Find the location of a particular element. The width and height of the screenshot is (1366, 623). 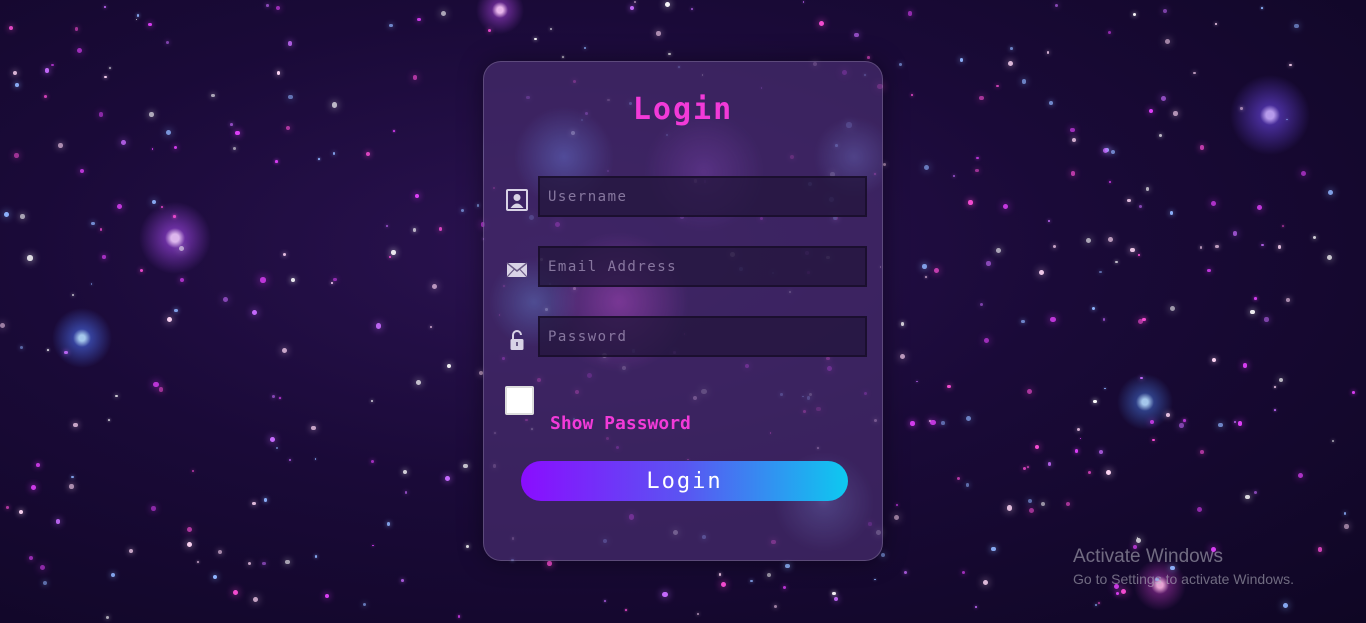

envelope-icon is located at coordinates (517, 270).